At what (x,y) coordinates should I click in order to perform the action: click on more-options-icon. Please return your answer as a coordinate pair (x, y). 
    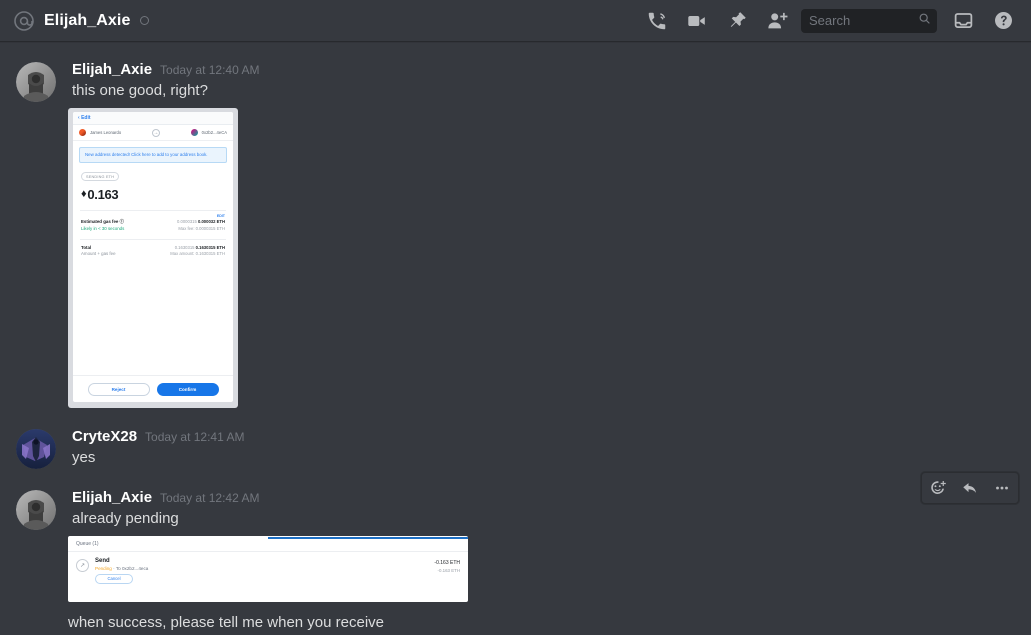
    Looking at the image, I should click on (1002, 488).